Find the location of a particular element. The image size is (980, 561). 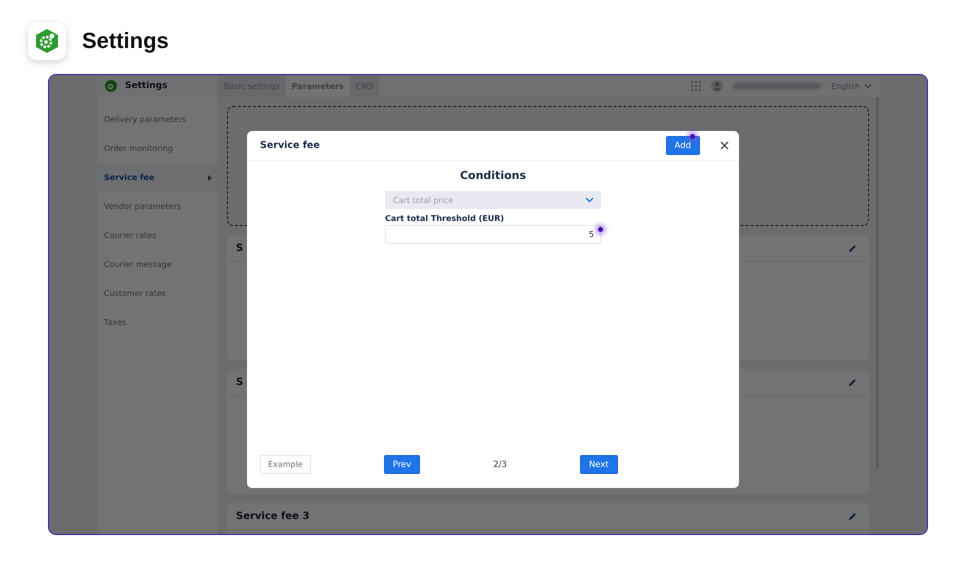

gear-logo-icon is located at coordinates (111, 86).